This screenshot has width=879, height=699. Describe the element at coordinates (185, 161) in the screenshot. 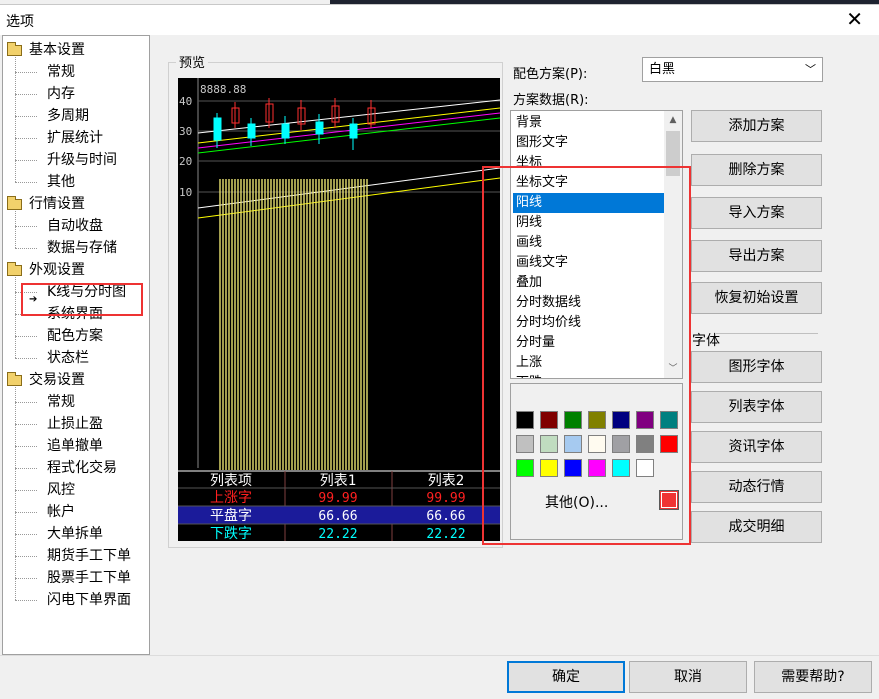

I see `axis-tick: 20` at that location.